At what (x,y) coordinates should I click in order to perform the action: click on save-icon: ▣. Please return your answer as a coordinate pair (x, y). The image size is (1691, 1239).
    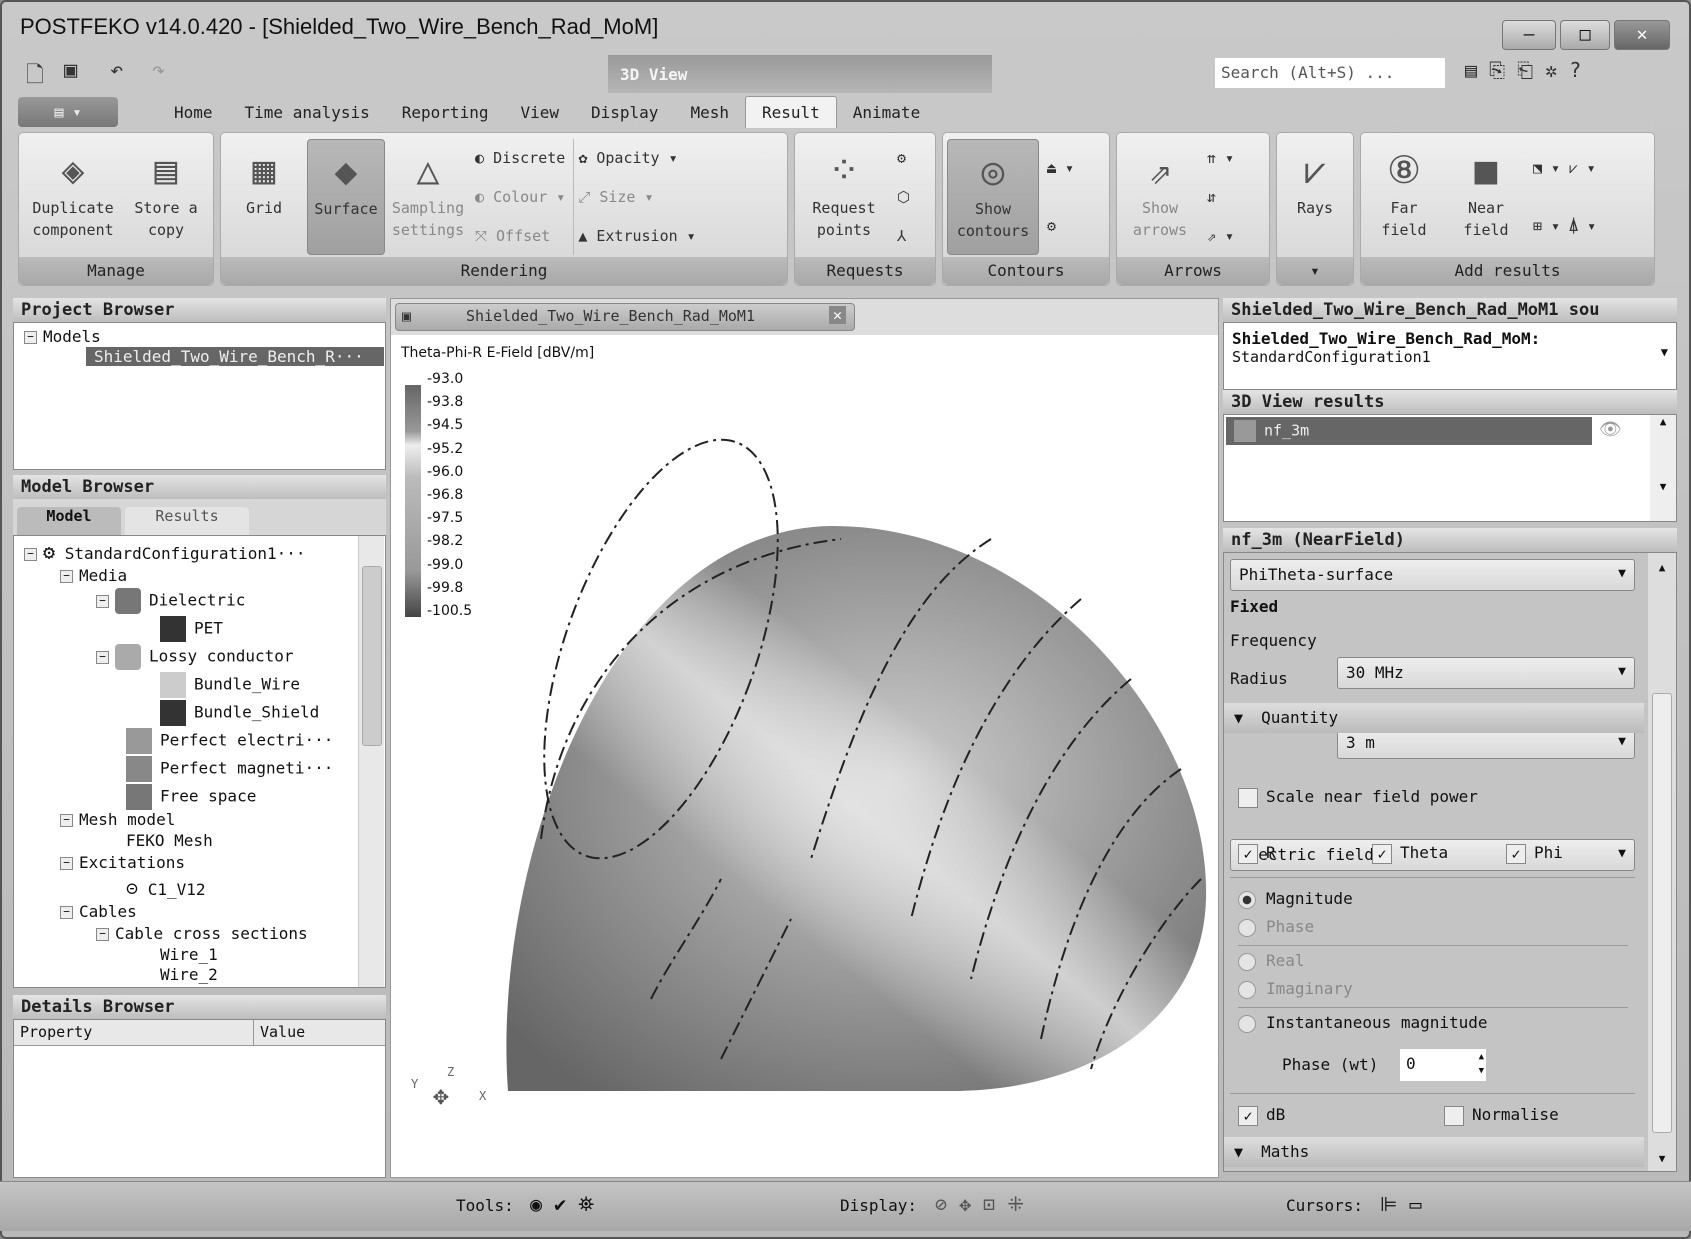
    Looking at the image, I should click on (70, 74).